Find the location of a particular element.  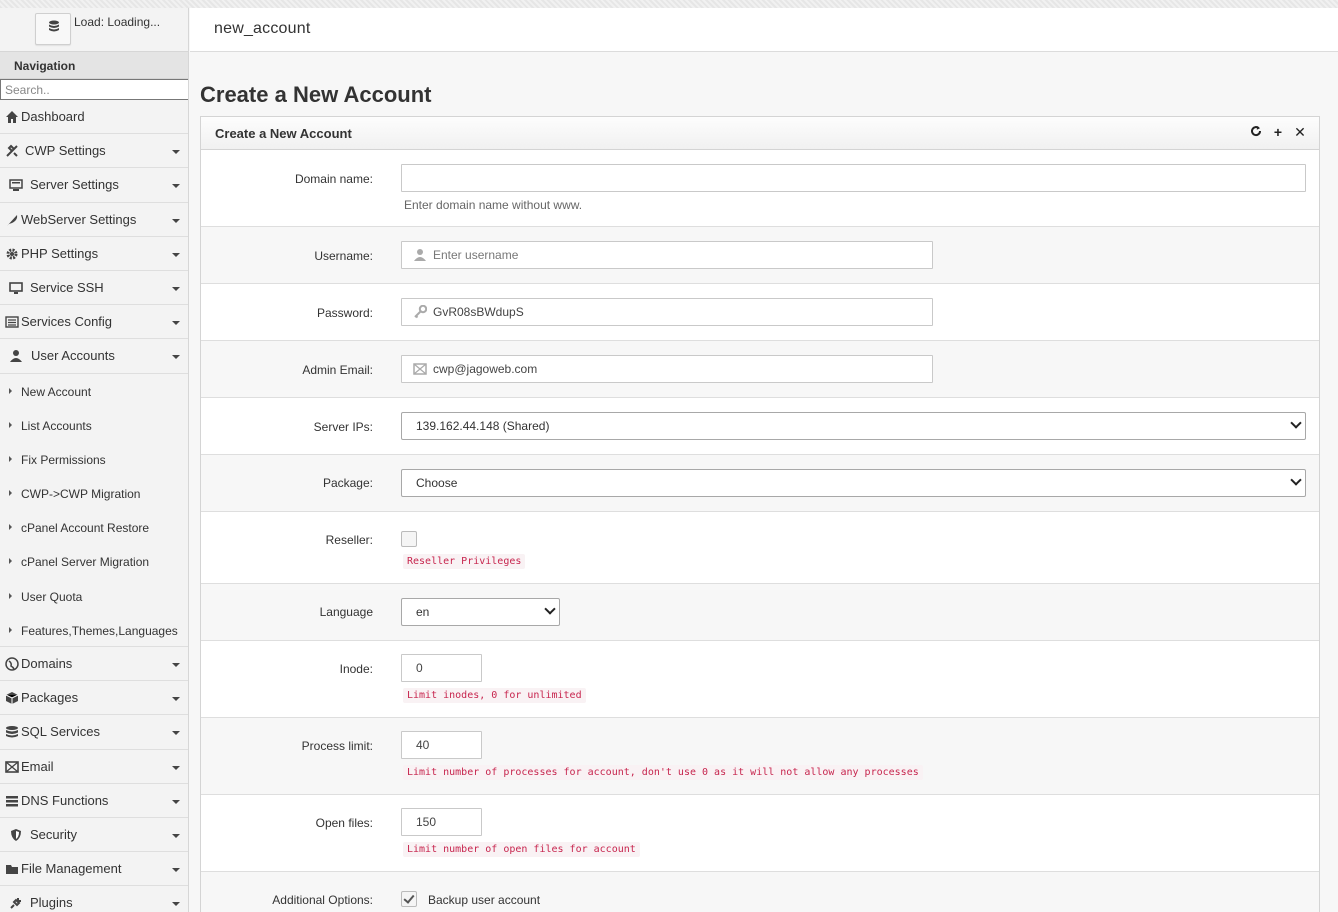

submenu-item-label: CWP->CWP Migration is located at coordinates (81, 494).